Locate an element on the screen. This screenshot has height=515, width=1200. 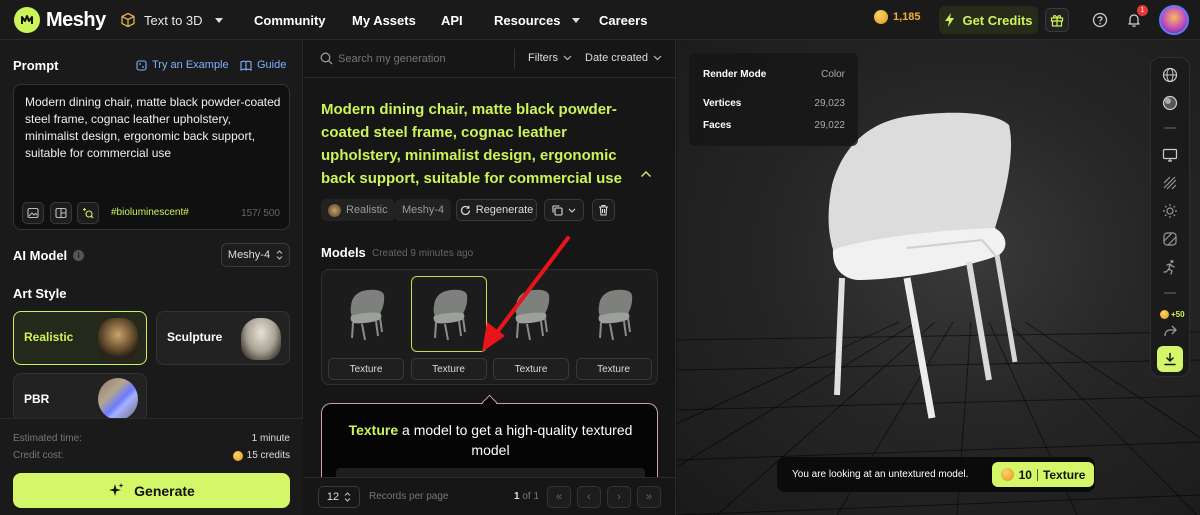
info-key: Render Mode is located at coordinates (735, 74).